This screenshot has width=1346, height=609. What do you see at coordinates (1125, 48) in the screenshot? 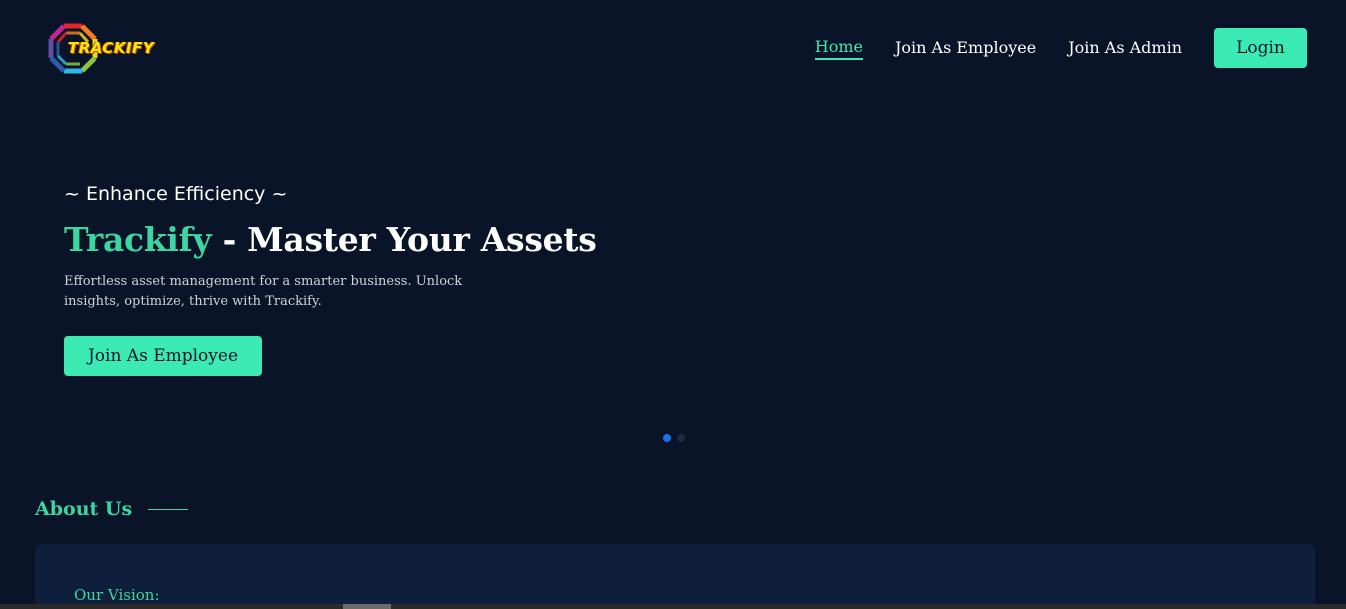
I see `nav-join-admin-link: Join As Admin` at bounding box center [1125, 48].